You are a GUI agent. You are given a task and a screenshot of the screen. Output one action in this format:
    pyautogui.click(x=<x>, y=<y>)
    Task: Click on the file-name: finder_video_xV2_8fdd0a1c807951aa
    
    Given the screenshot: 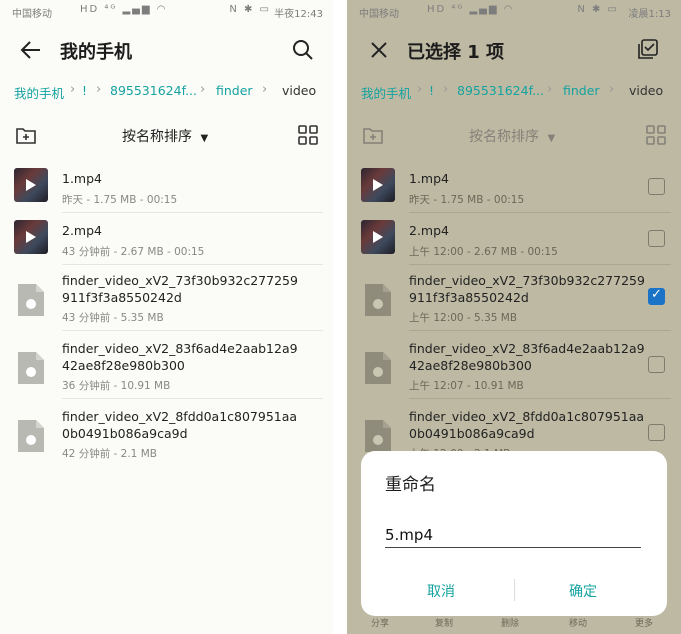 What is the action you would take?
    pyautogui.click(x=180, y=416)
    